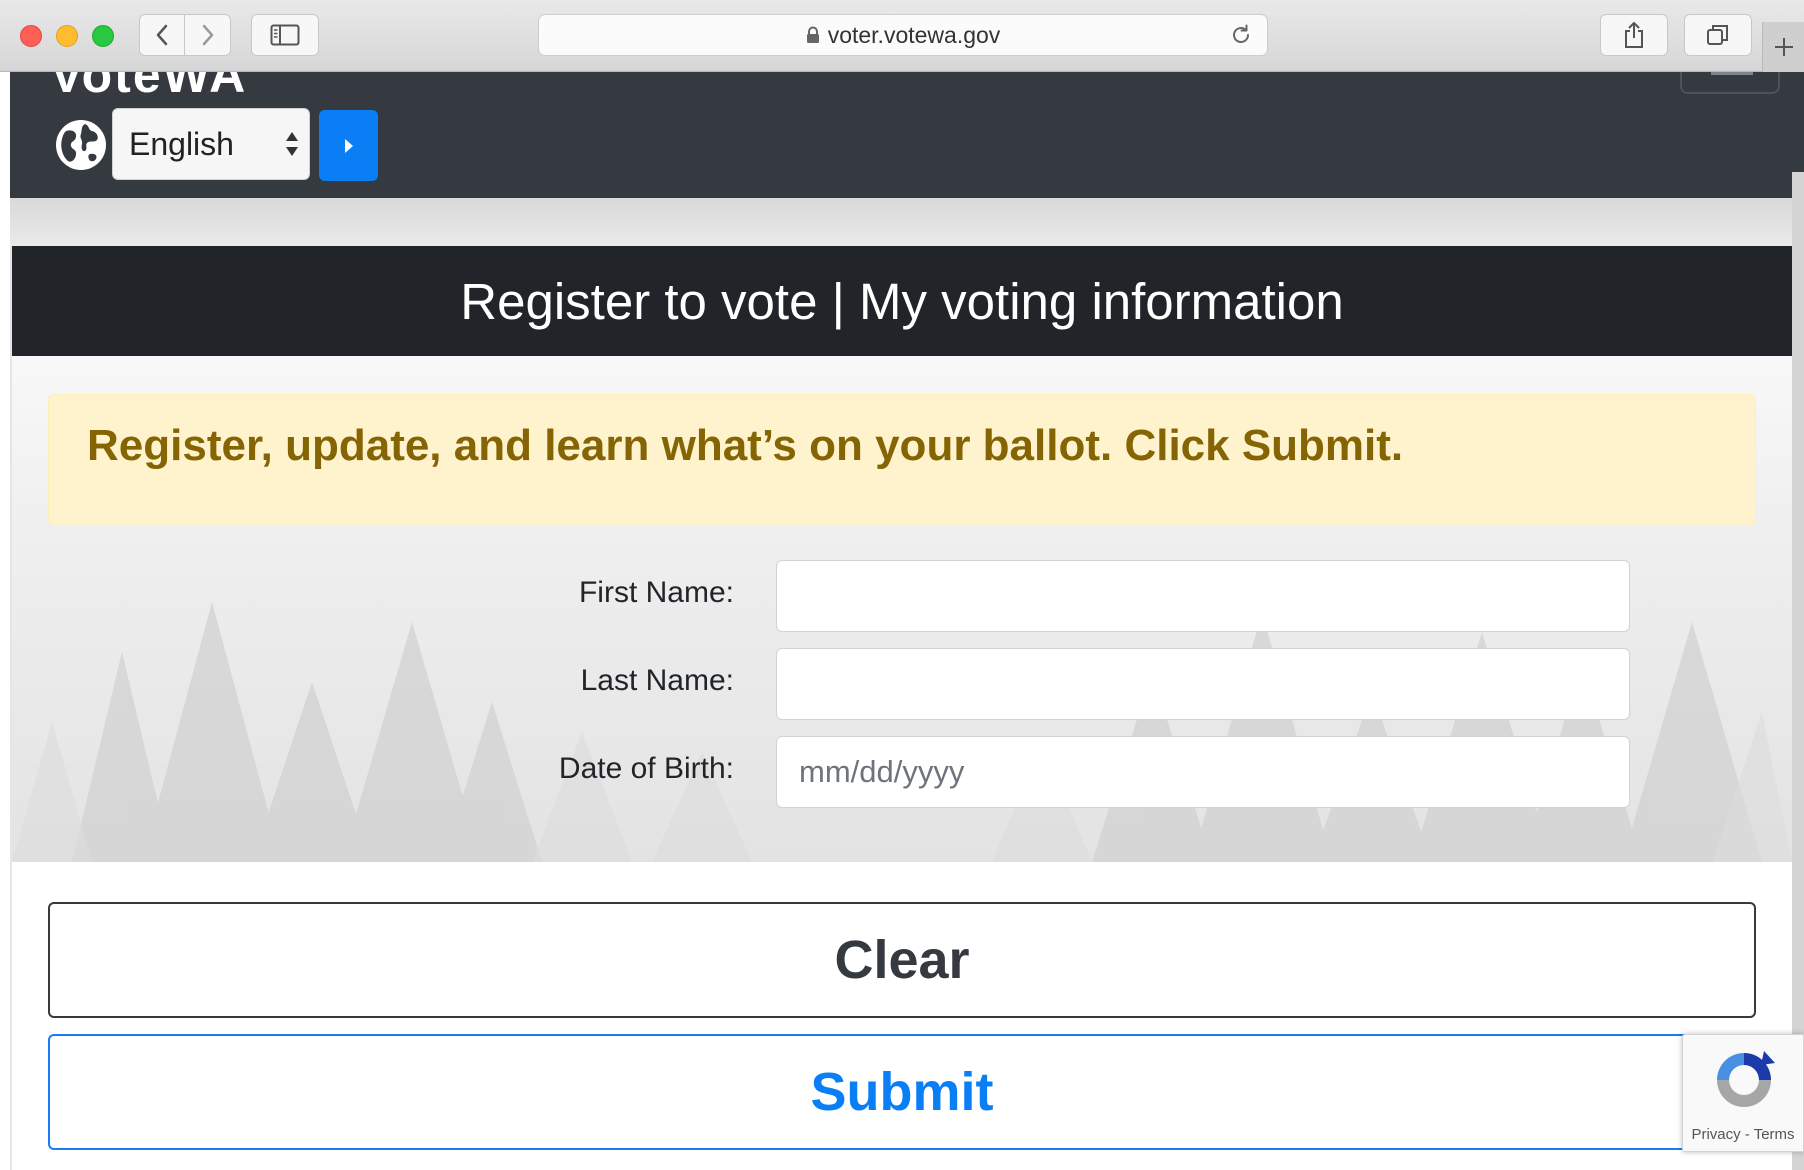  I want to click on recaptcha-links: Privacy - Terms, so click(1743, 1134).